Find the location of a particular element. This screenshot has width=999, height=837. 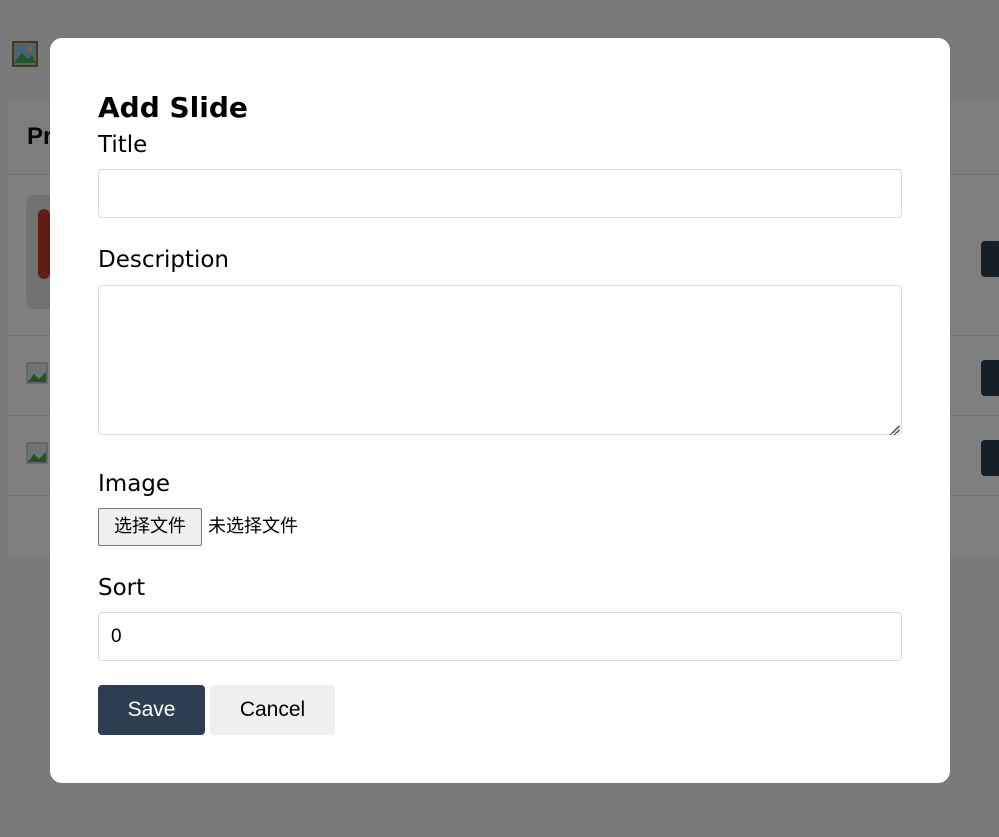

title-input is located at coordinates (500, 193).